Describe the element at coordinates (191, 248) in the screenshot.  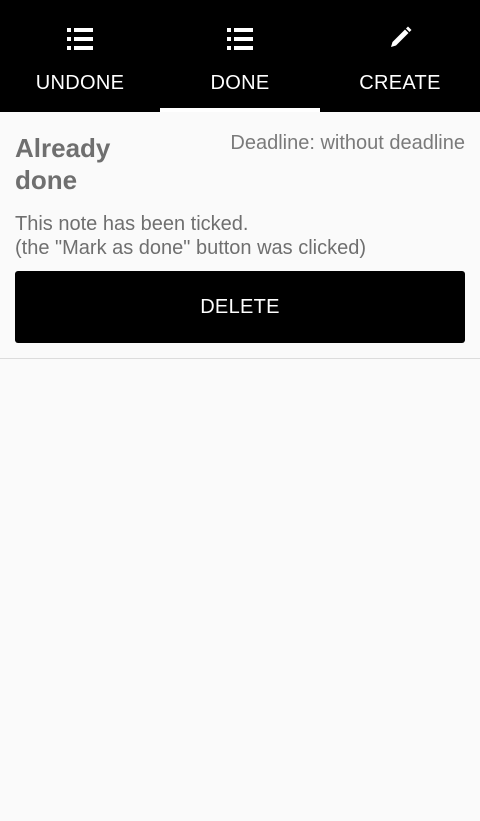
I see `note-body-line: (the "Mark as done" button was clicked)` at that location.